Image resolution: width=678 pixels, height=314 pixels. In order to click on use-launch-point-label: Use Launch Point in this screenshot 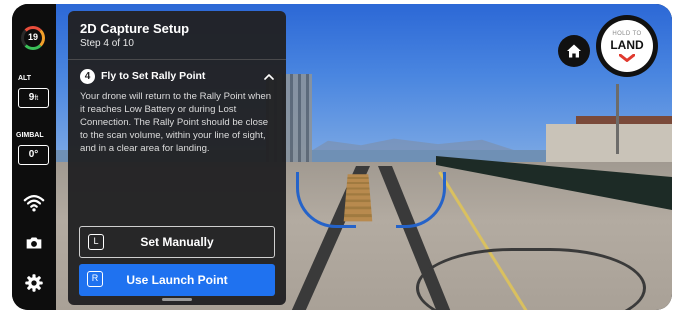, I will do `click(177, 280)`.